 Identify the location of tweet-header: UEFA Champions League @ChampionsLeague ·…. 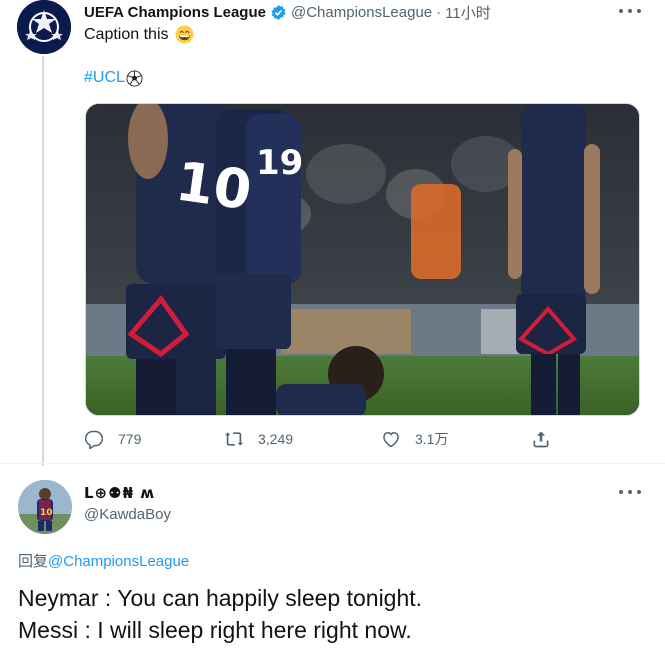
(287, 12).